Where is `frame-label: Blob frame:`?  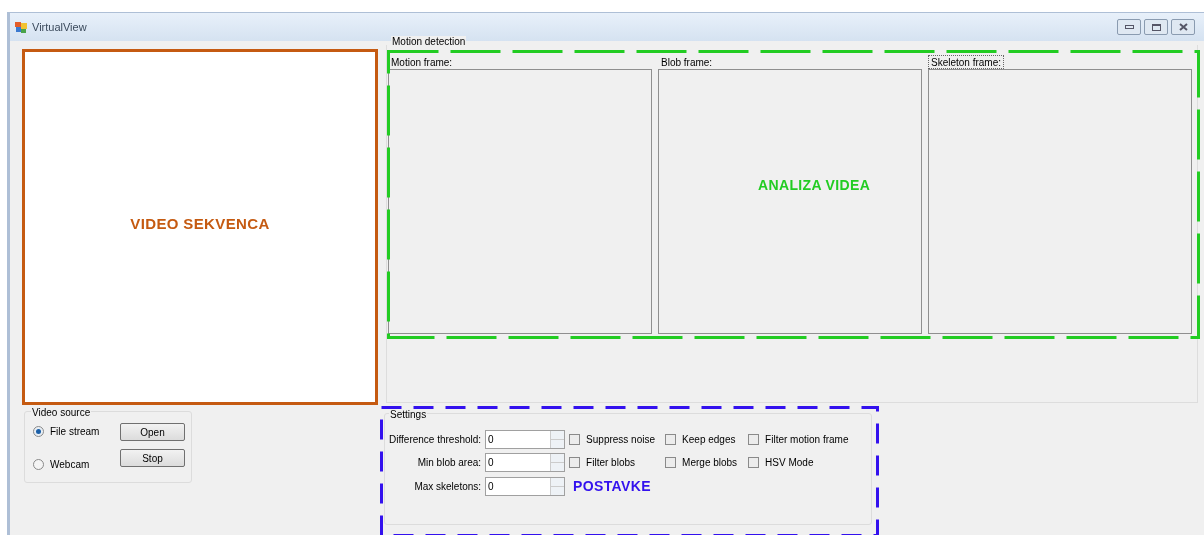 frame-label: Blob frame: is located at coordinates (687, 62).